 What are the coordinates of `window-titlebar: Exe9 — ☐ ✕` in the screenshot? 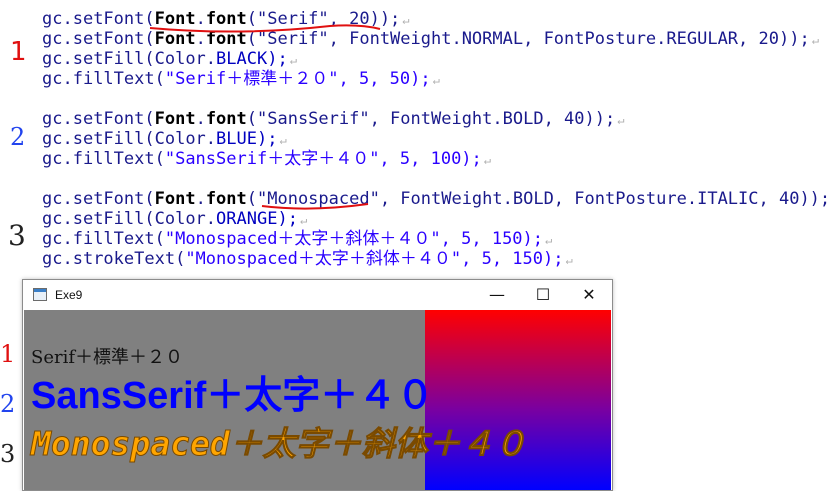 It's located at (317, 295).